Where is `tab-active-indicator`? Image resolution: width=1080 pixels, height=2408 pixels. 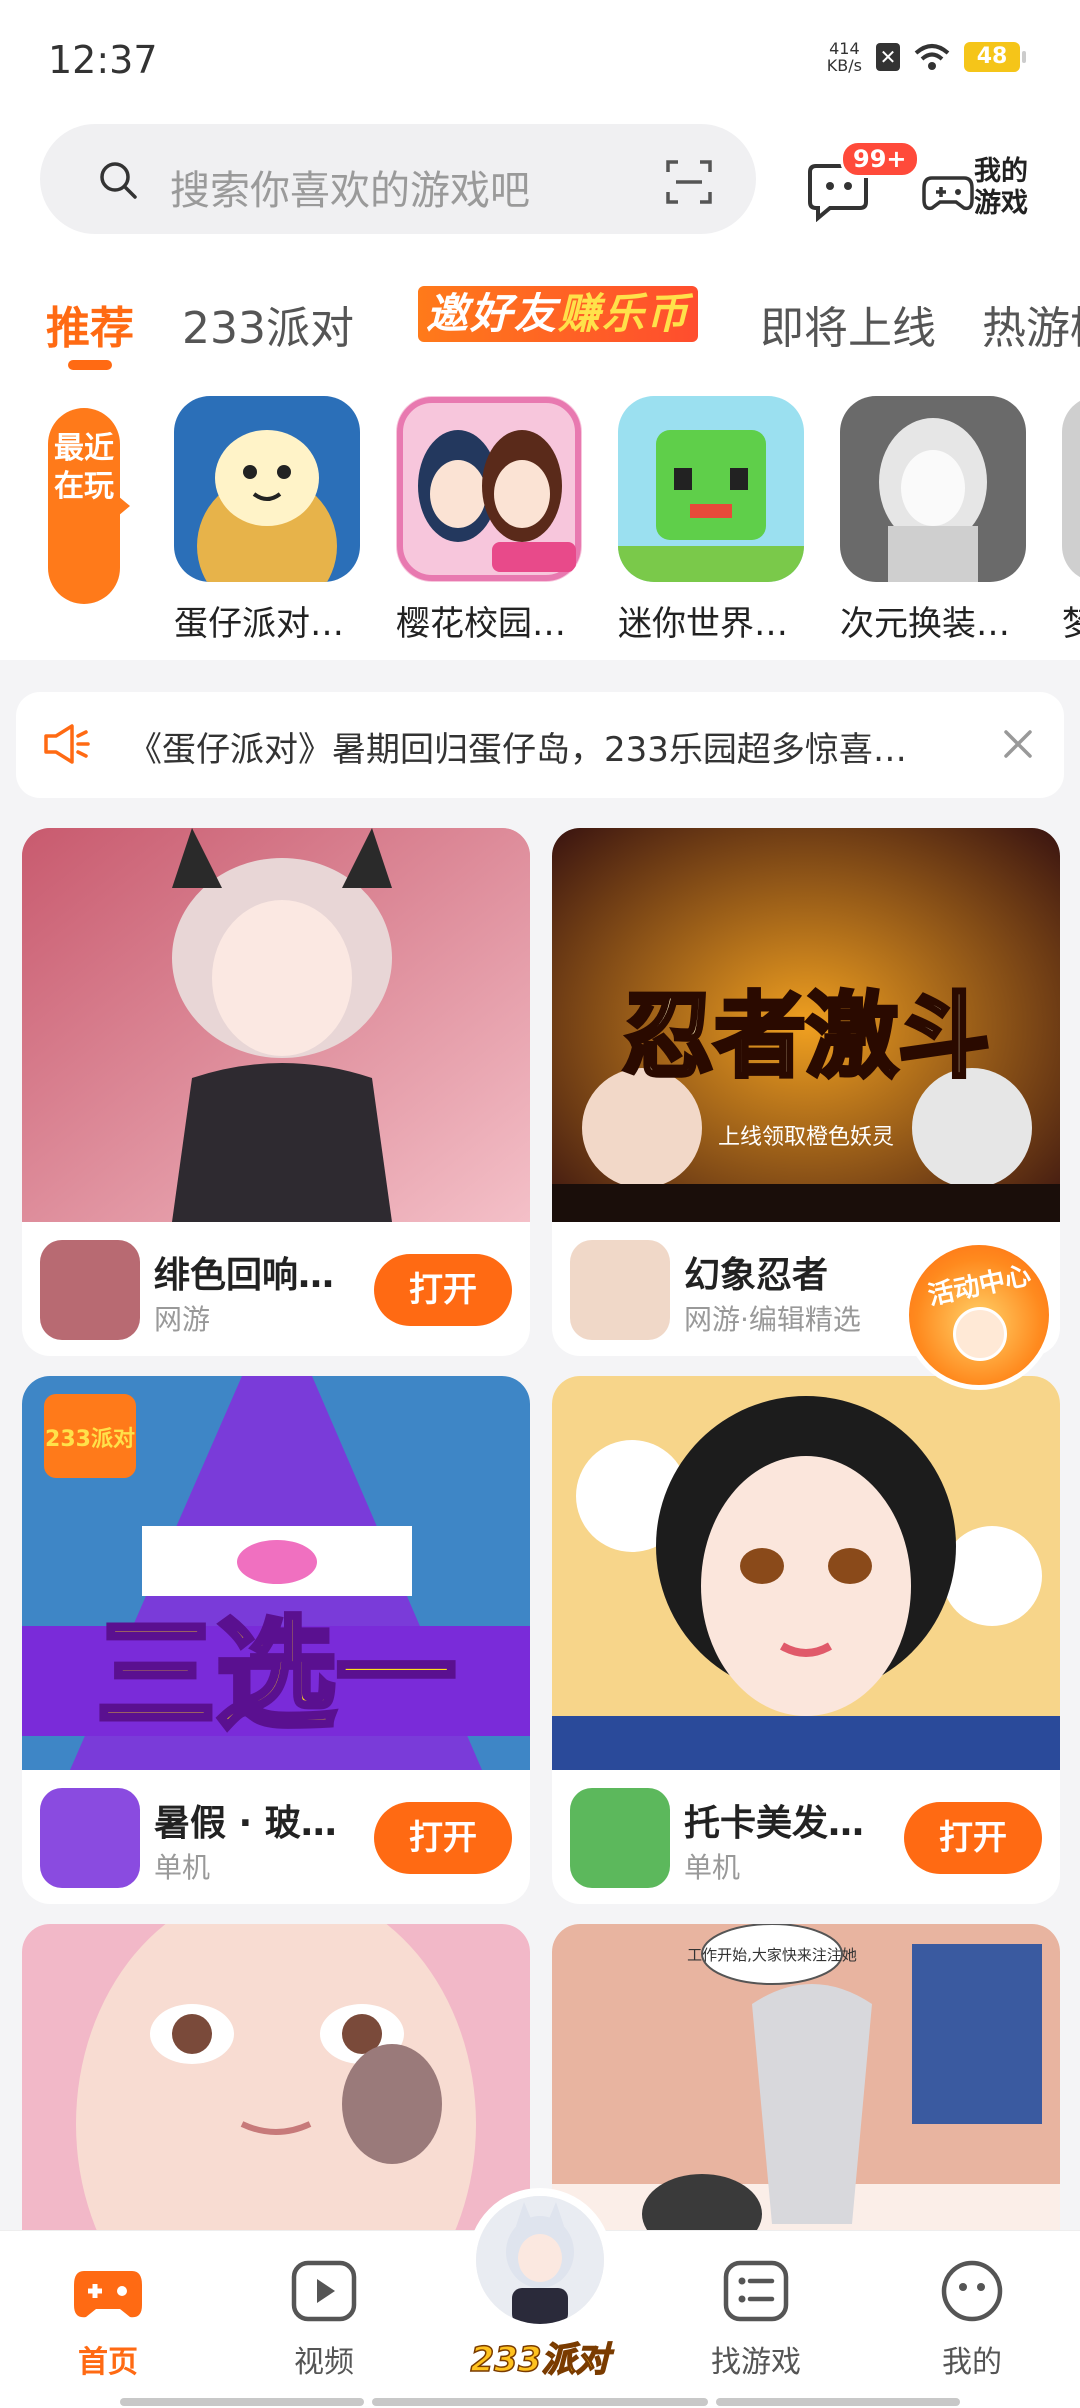 tab-active-indicator is located at coordinates (90, 365).